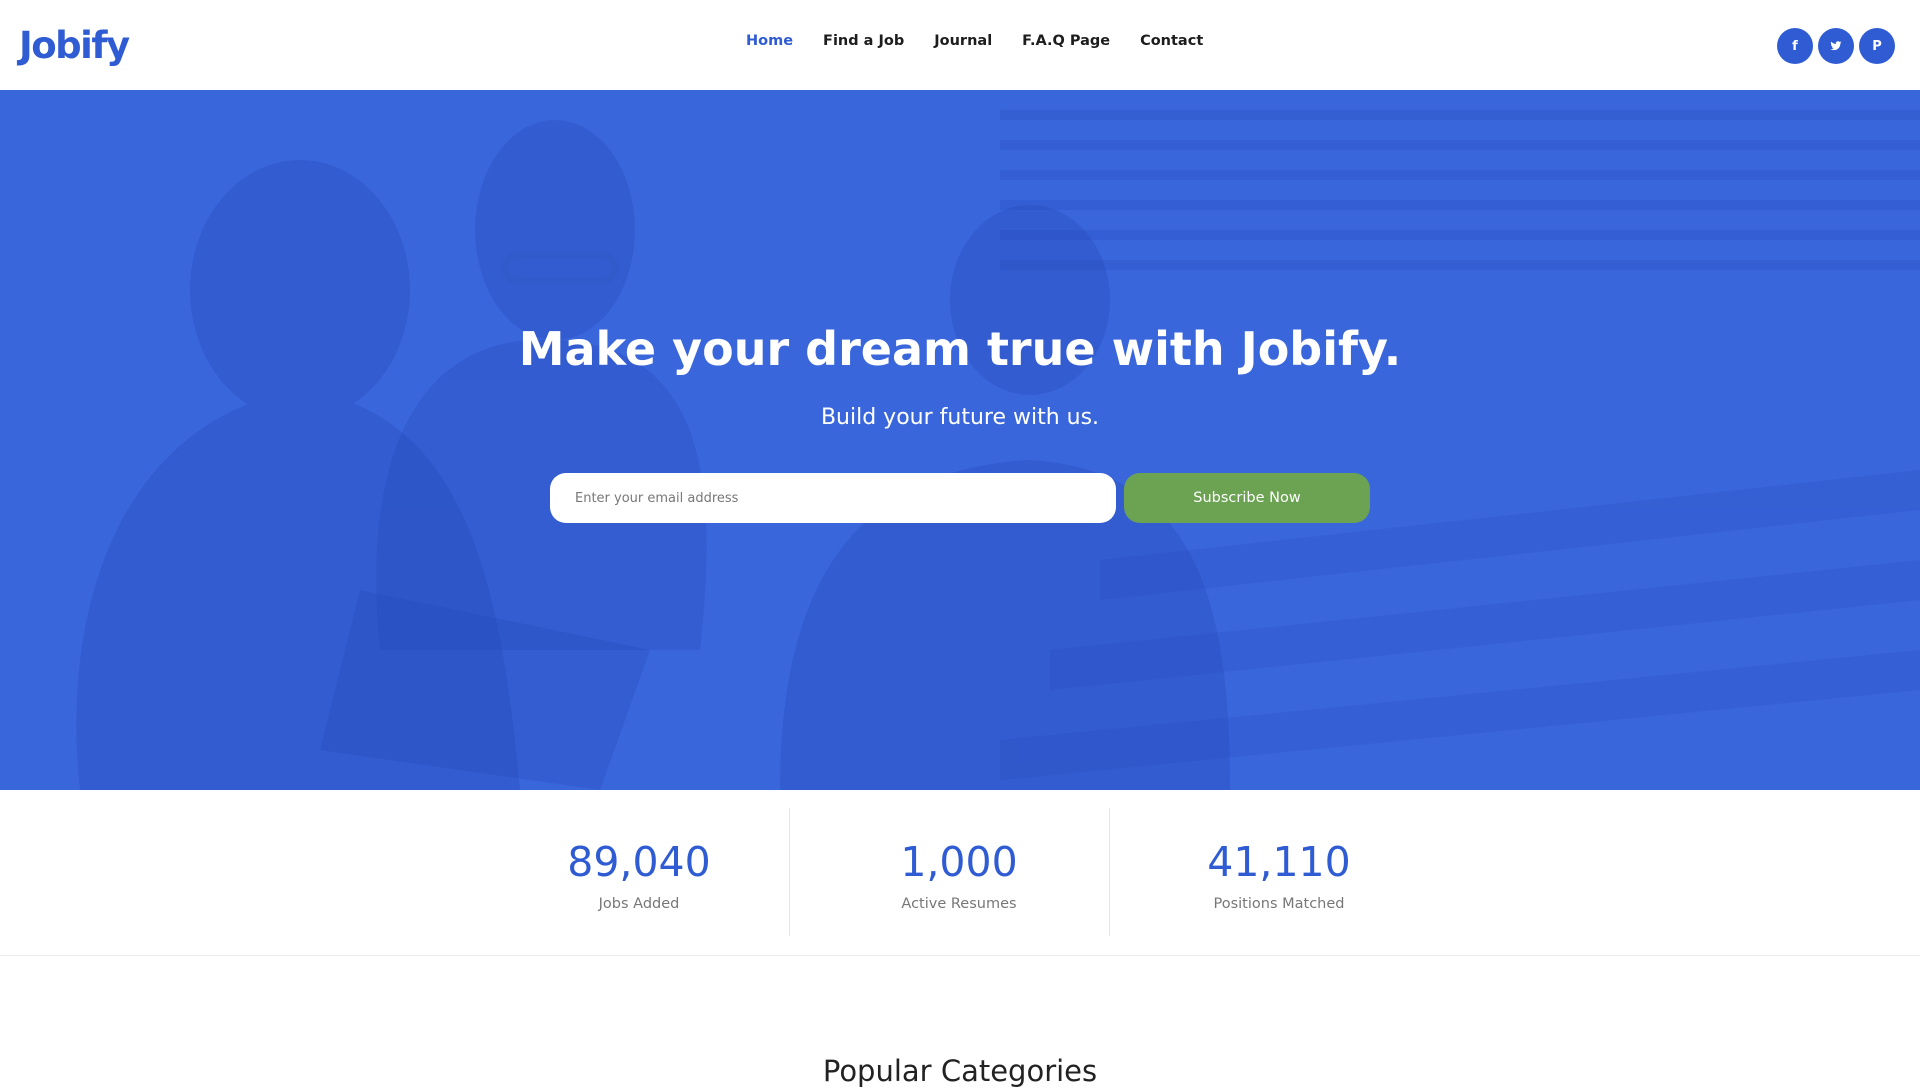  I want to click on email-input, so click(833, 498).